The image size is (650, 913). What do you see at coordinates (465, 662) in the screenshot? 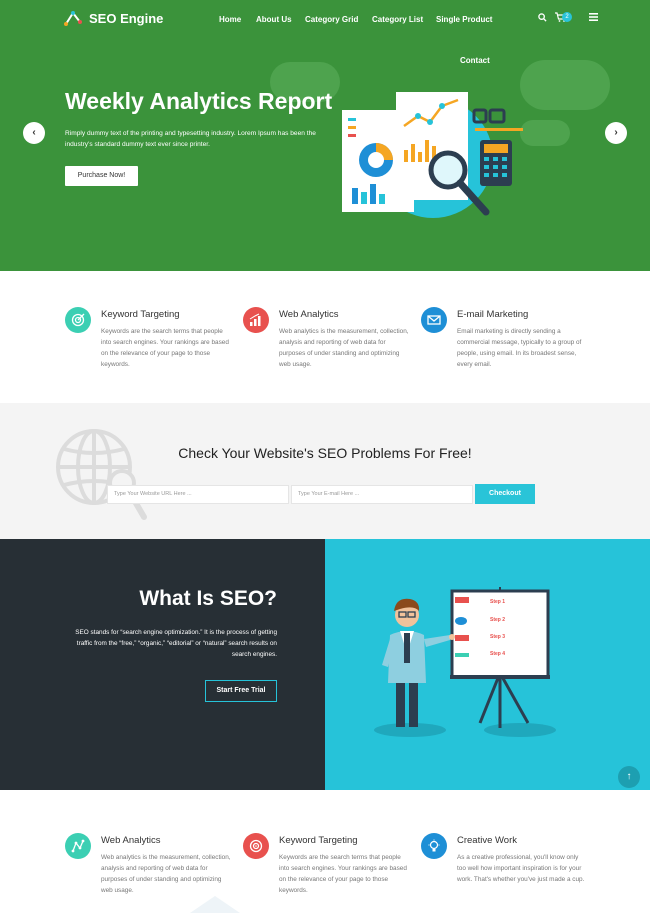
I see `presenter-illustration` at bounding box center [465, 662].